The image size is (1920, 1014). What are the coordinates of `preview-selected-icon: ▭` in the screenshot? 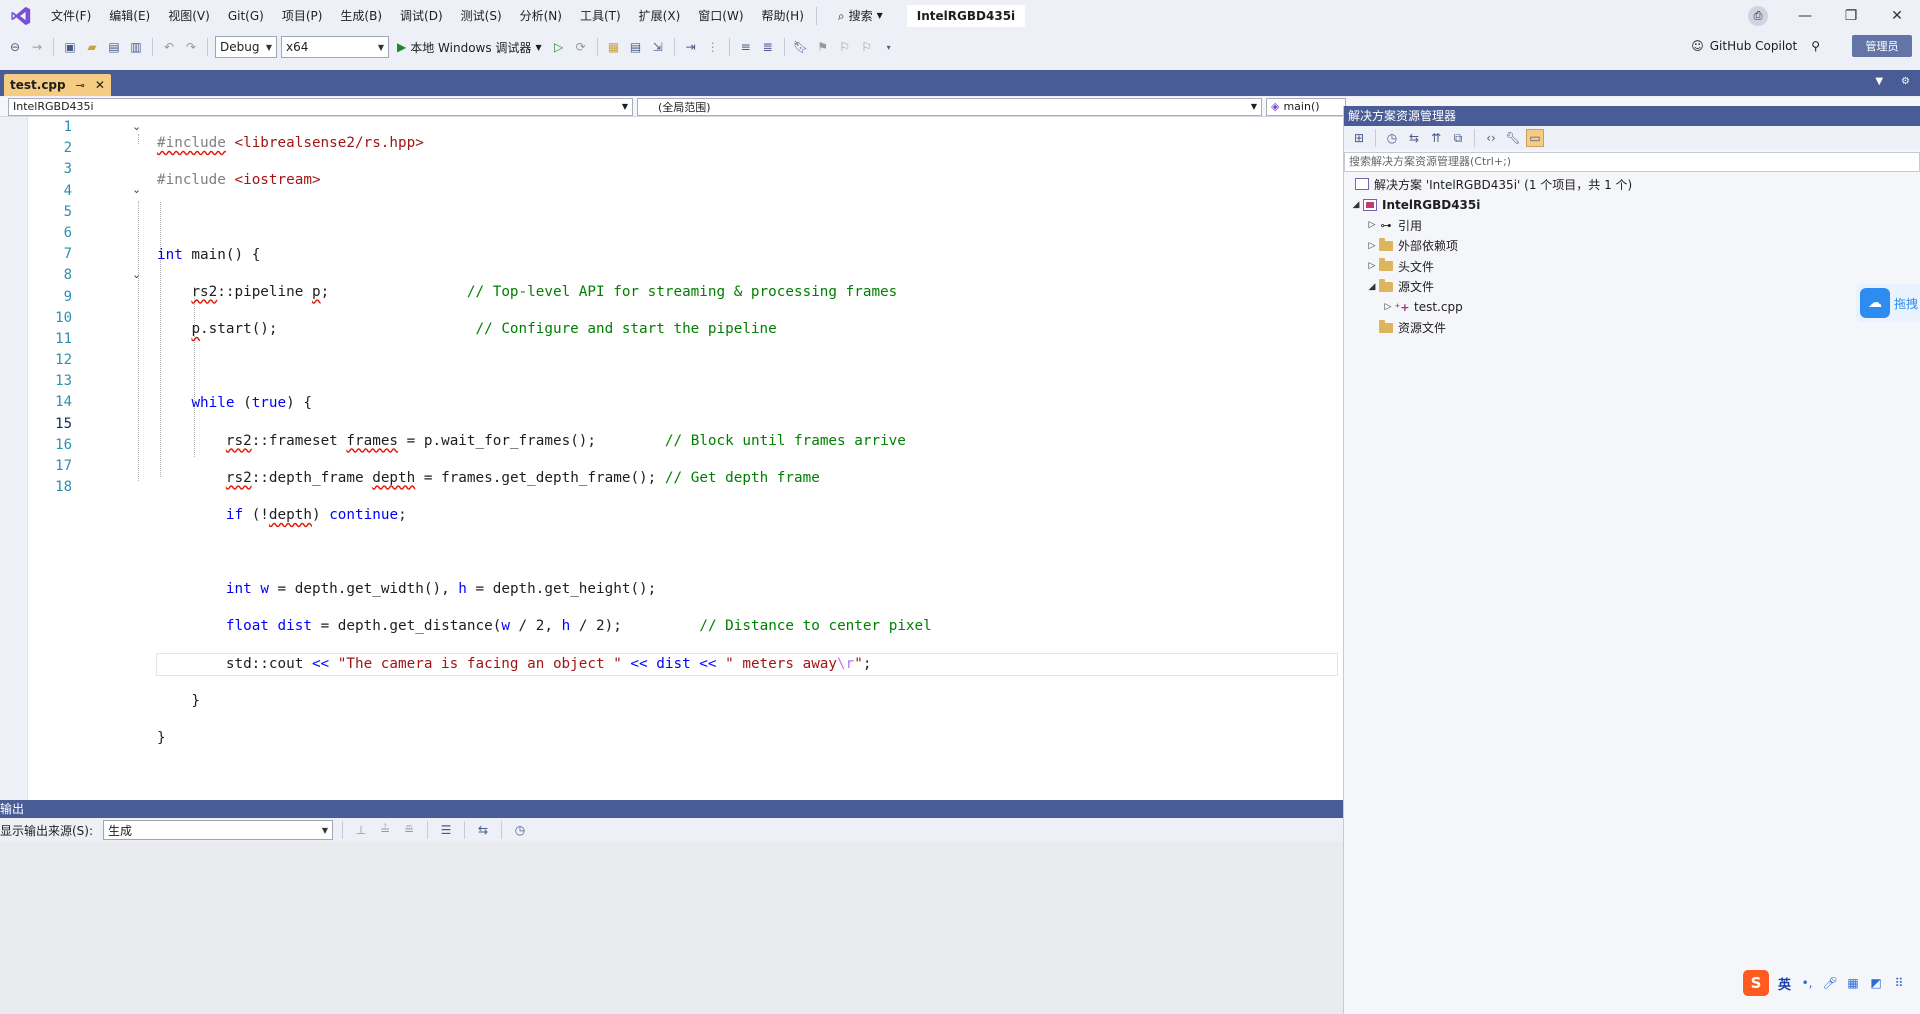 It's located at (1535, 138).